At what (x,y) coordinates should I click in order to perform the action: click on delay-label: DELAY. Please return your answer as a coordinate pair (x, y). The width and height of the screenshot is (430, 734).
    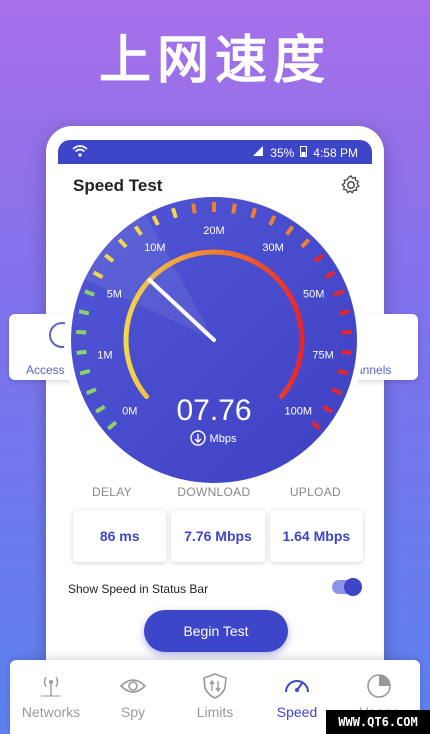
    Looking at the image, I should click on (112, 492).